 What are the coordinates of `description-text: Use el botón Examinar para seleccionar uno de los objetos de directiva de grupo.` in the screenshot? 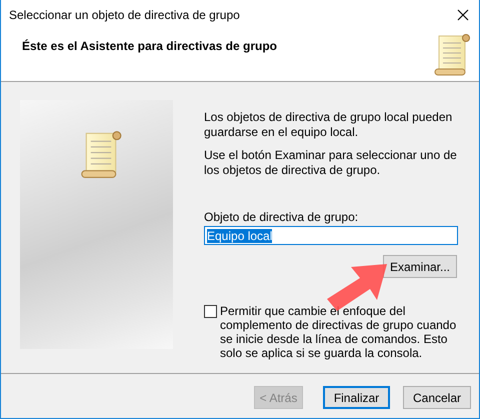 It's located at (331, 163).